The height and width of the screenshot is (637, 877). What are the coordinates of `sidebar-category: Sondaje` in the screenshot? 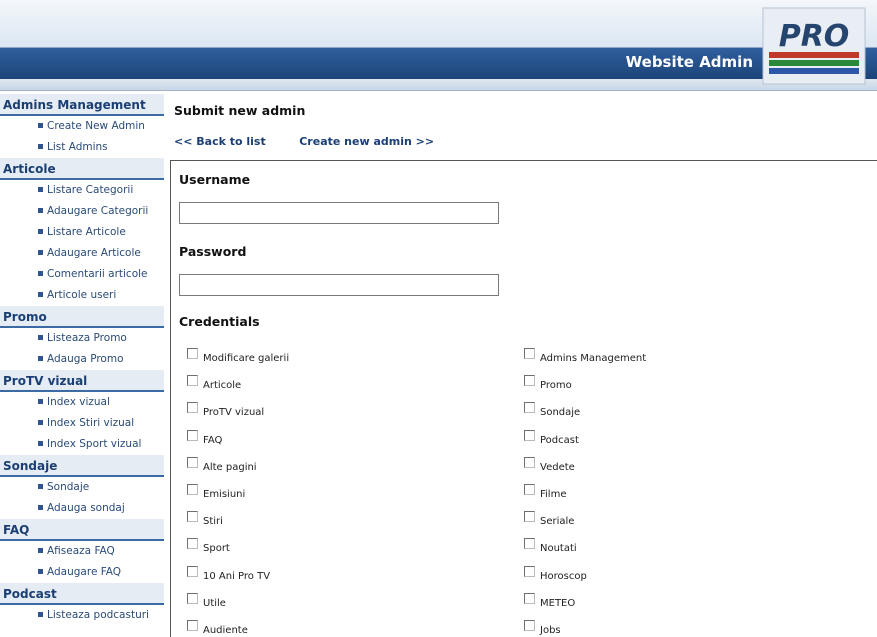 It's located at (82, 466).